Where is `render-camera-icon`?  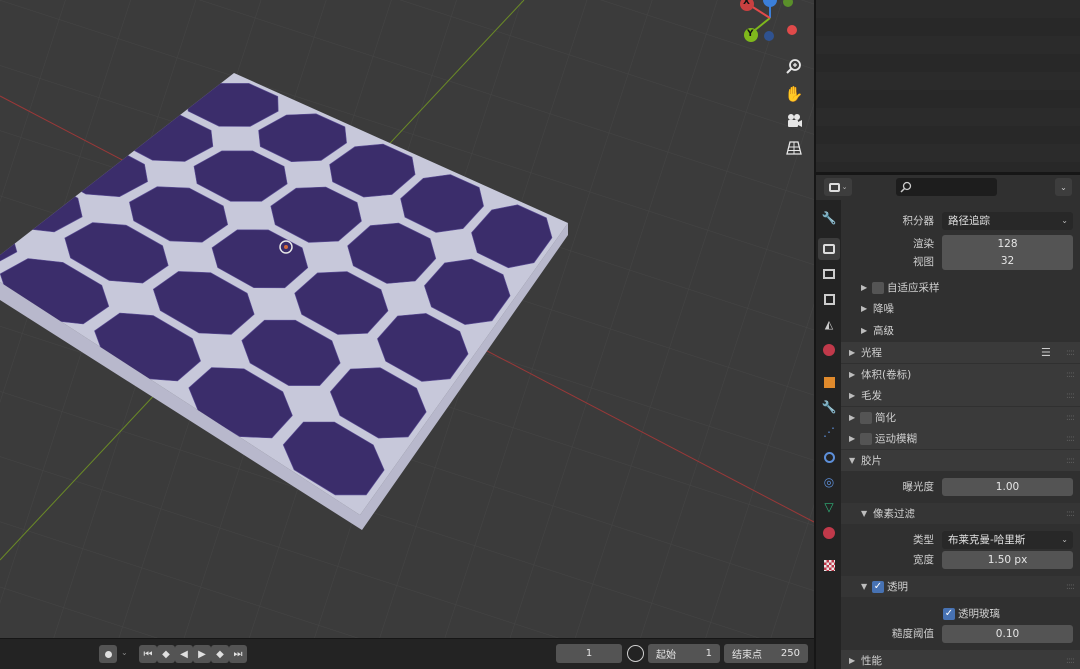 render-camera-icon is located at coordinates (829, 249).